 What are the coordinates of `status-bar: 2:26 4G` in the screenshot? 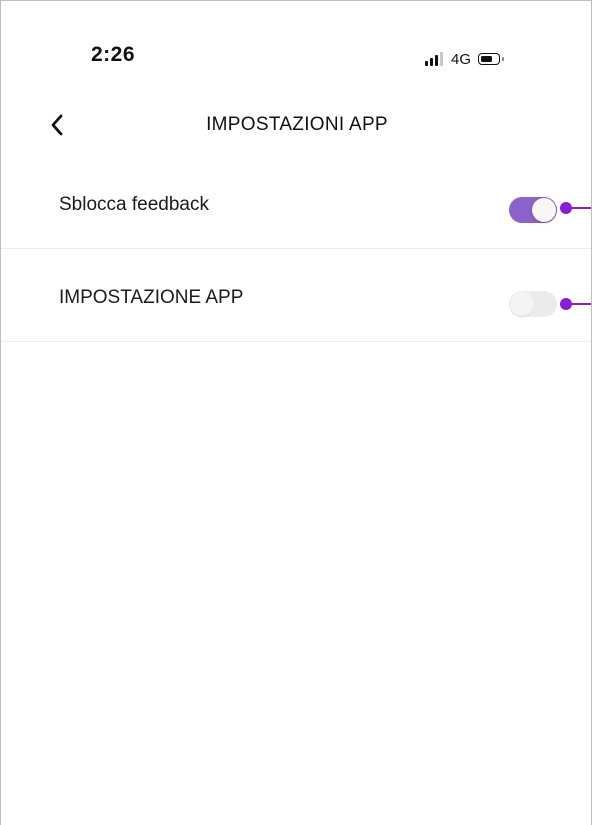 It's located at (296, 48).